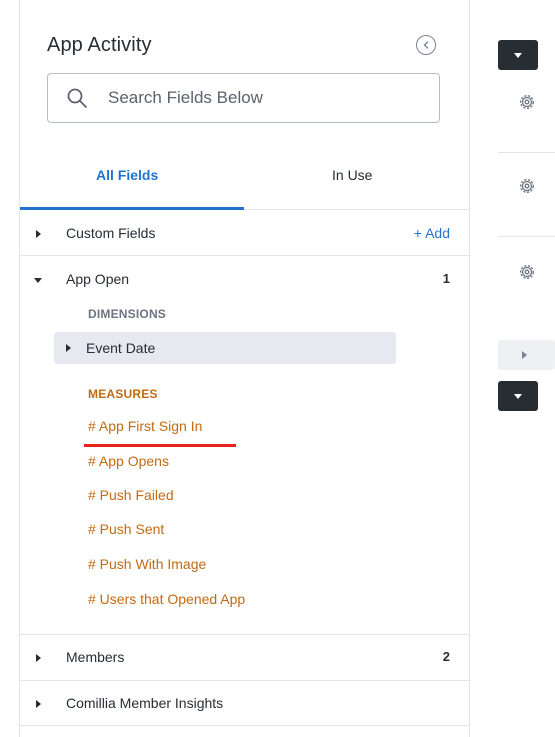  Describe the element at coordinates (446, 656) in the screenshot. I see `group-count: 2` at that location.